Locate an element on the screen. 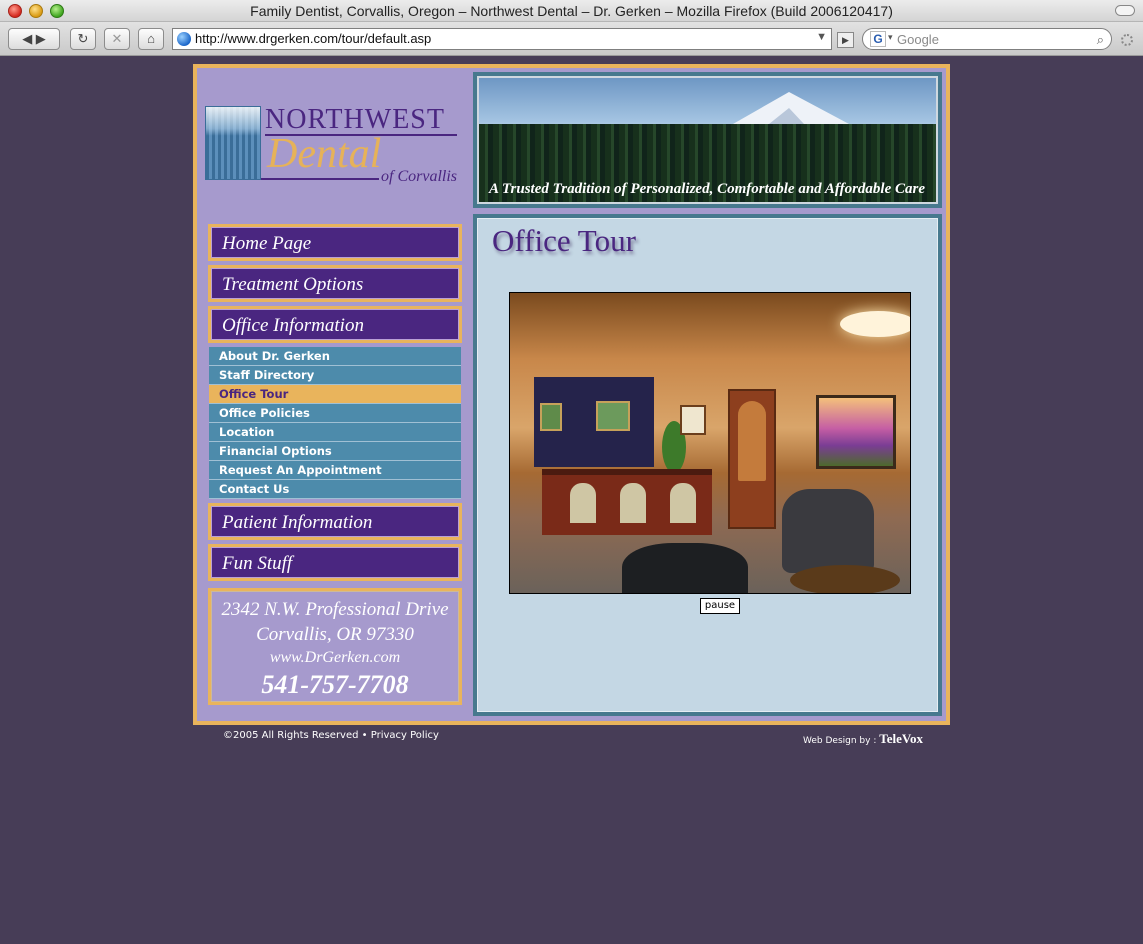  url-dropdown-icon: ▼ is located at coordinates (821, 37).